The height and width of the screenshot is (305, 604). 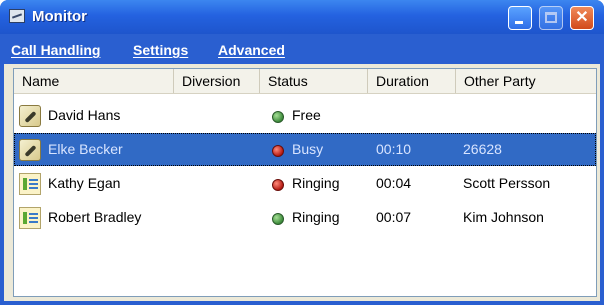 I want to click on minimize-button, so click(x=520, y=18).